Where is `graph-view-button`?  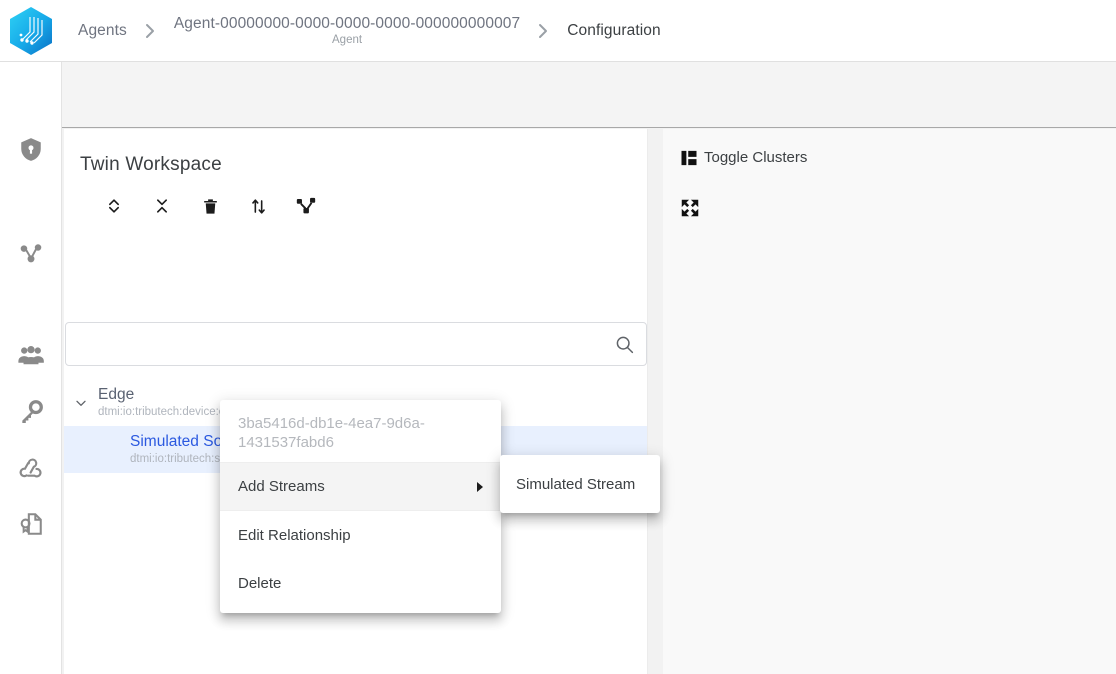 graph-view-button is located at coordinates (306, 206).